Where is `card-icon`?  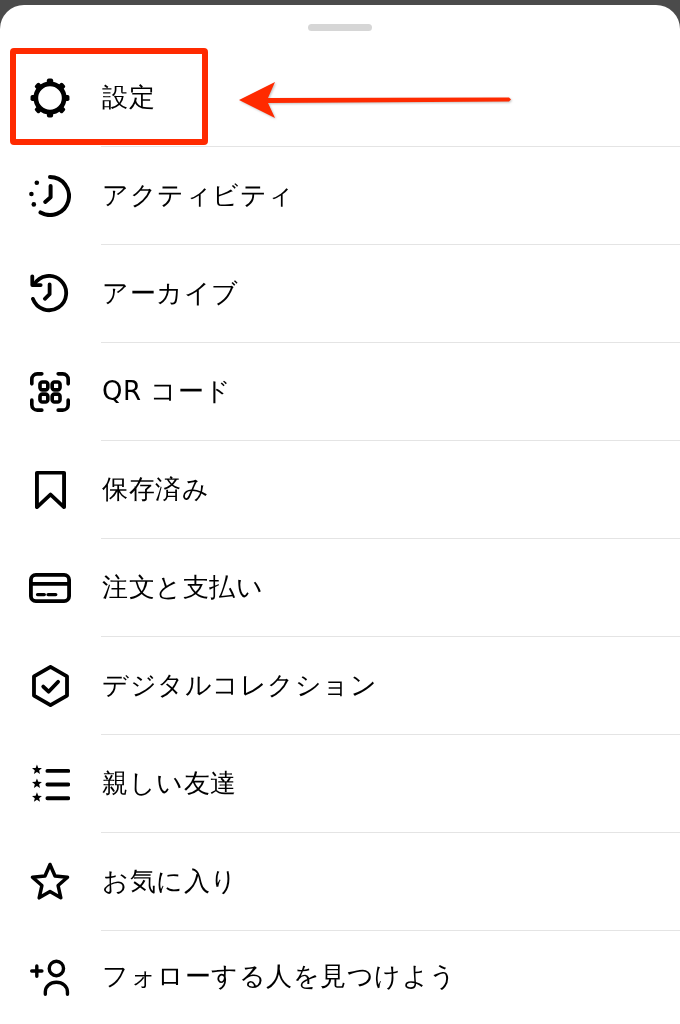
card-icon is located at coordinates (50, 587).